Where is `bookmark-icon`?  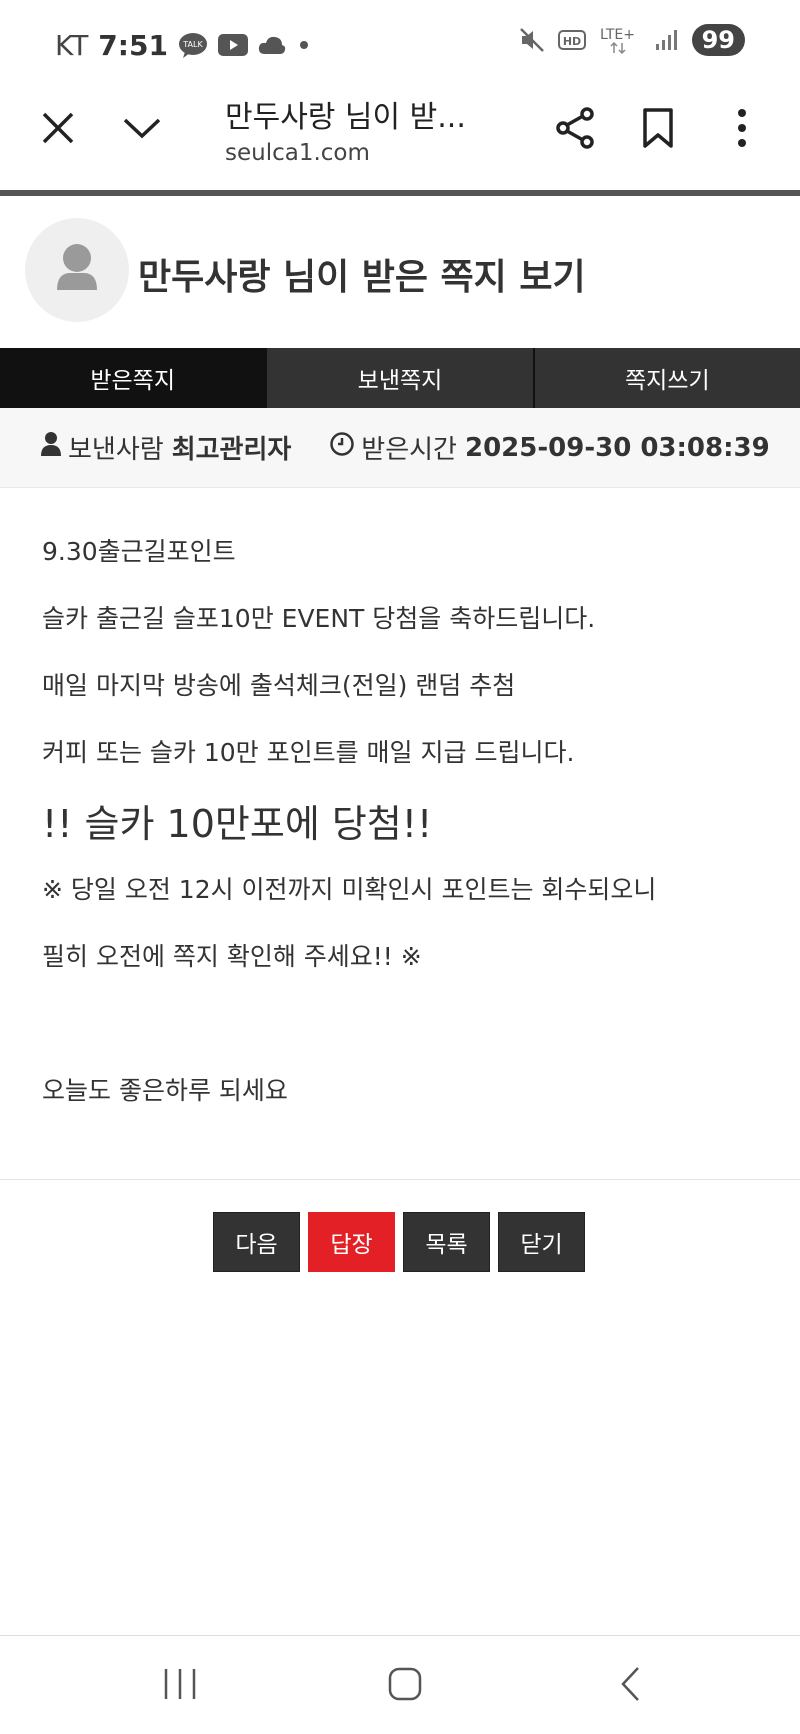 bookmark-icon is located at coordinates (658, 130).